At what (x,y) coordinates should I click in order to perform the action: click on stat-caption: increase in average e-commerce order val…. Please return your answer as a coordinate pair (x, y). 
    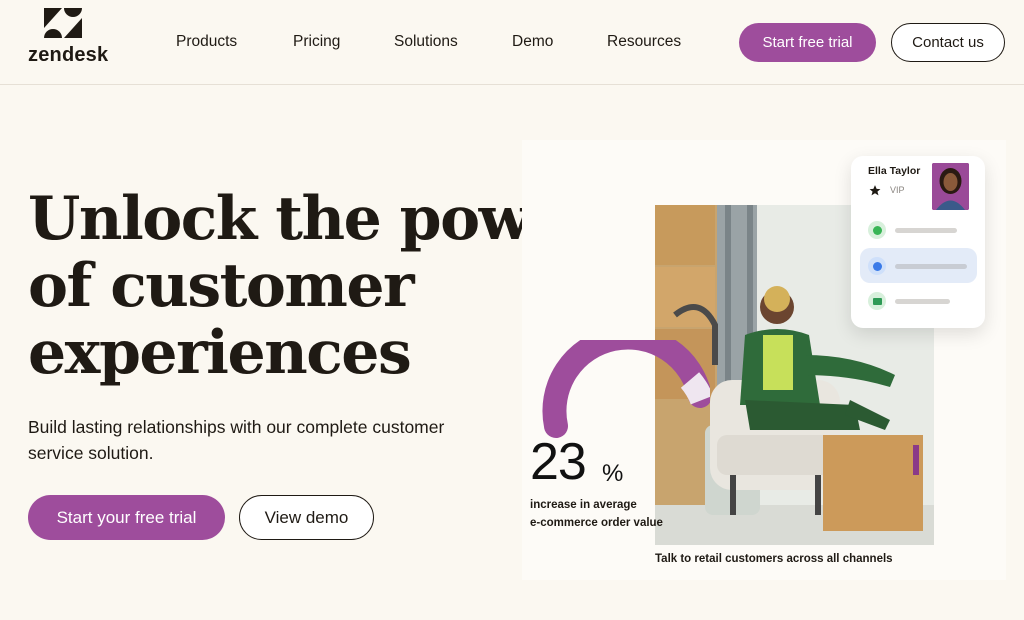
    Looking at the image, I should click on (596, 514).